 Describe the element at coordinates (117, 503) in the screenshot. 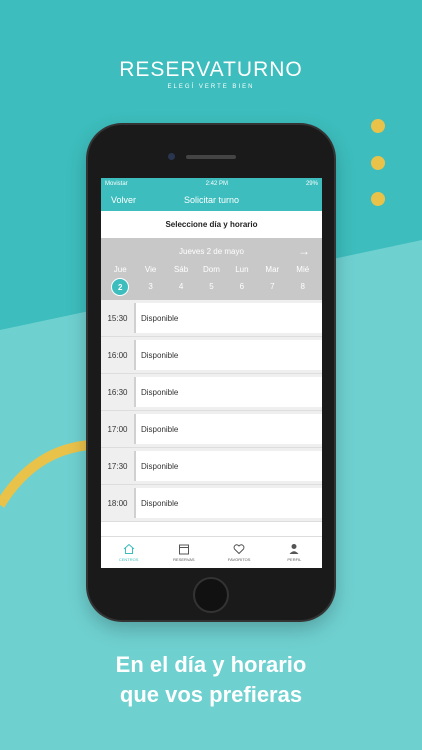

I see `slot-time: 18:00` at that location.